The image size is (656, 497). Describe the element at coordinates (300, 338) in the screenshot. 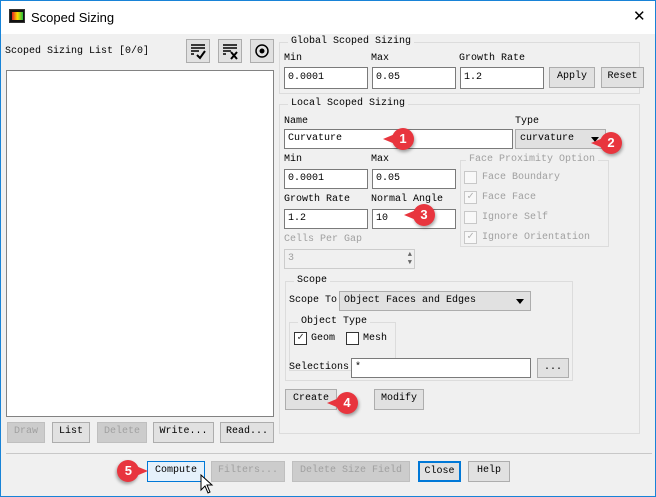

I see `geom-checkbox: ✓` at that location.